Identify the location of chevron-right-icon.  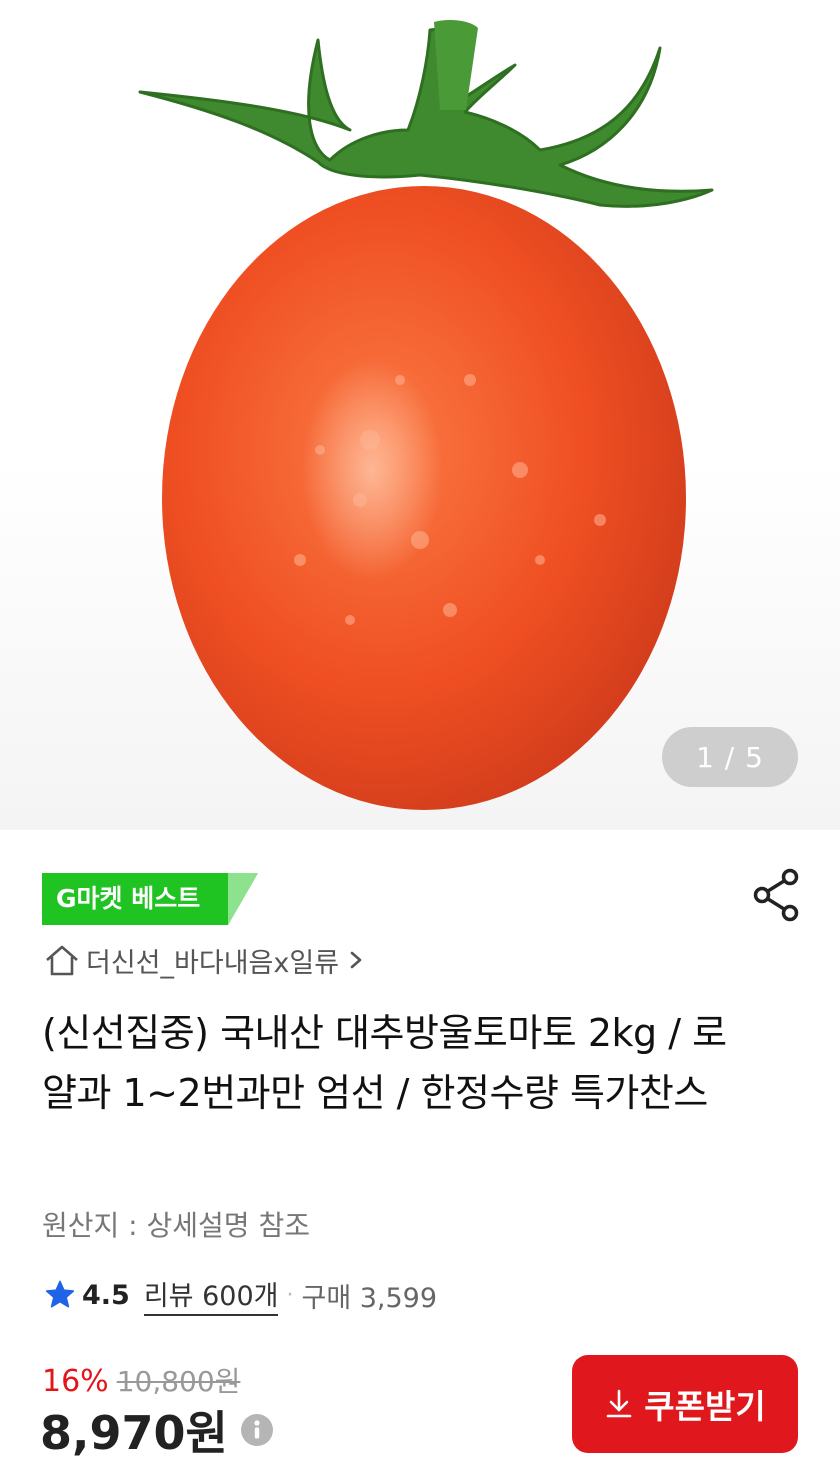
(356, 960).